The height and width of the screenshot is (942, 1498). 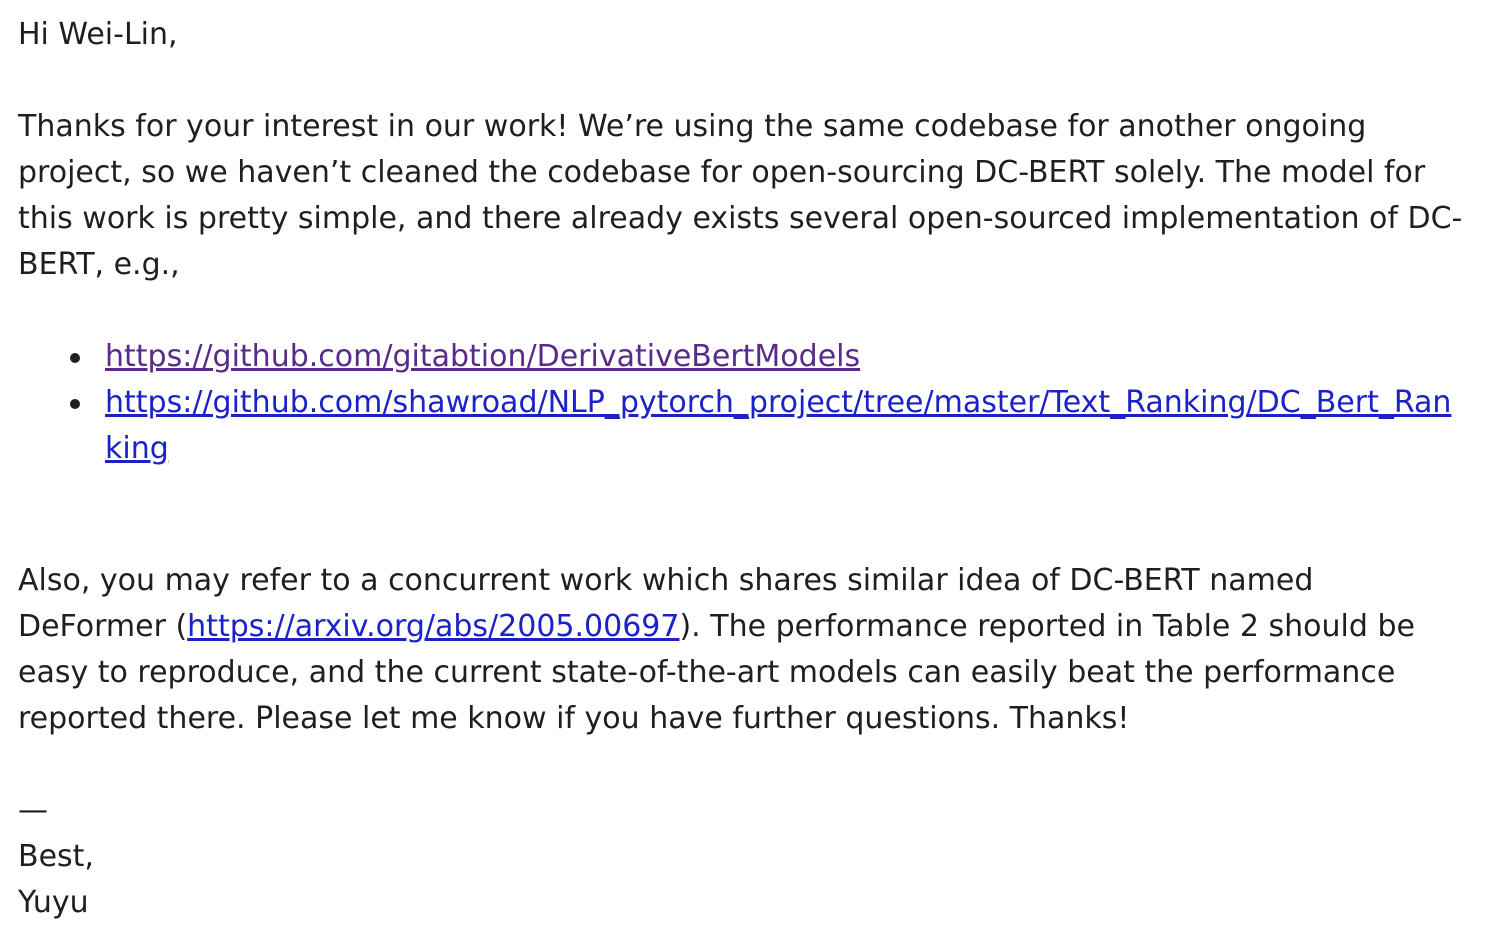 What do you see at coordinates (433, 626) in the screenshot?
I see `link-arxiv-deformer: https://arxiv.org/abs/2005.00697` at bounding box center [433, 626].